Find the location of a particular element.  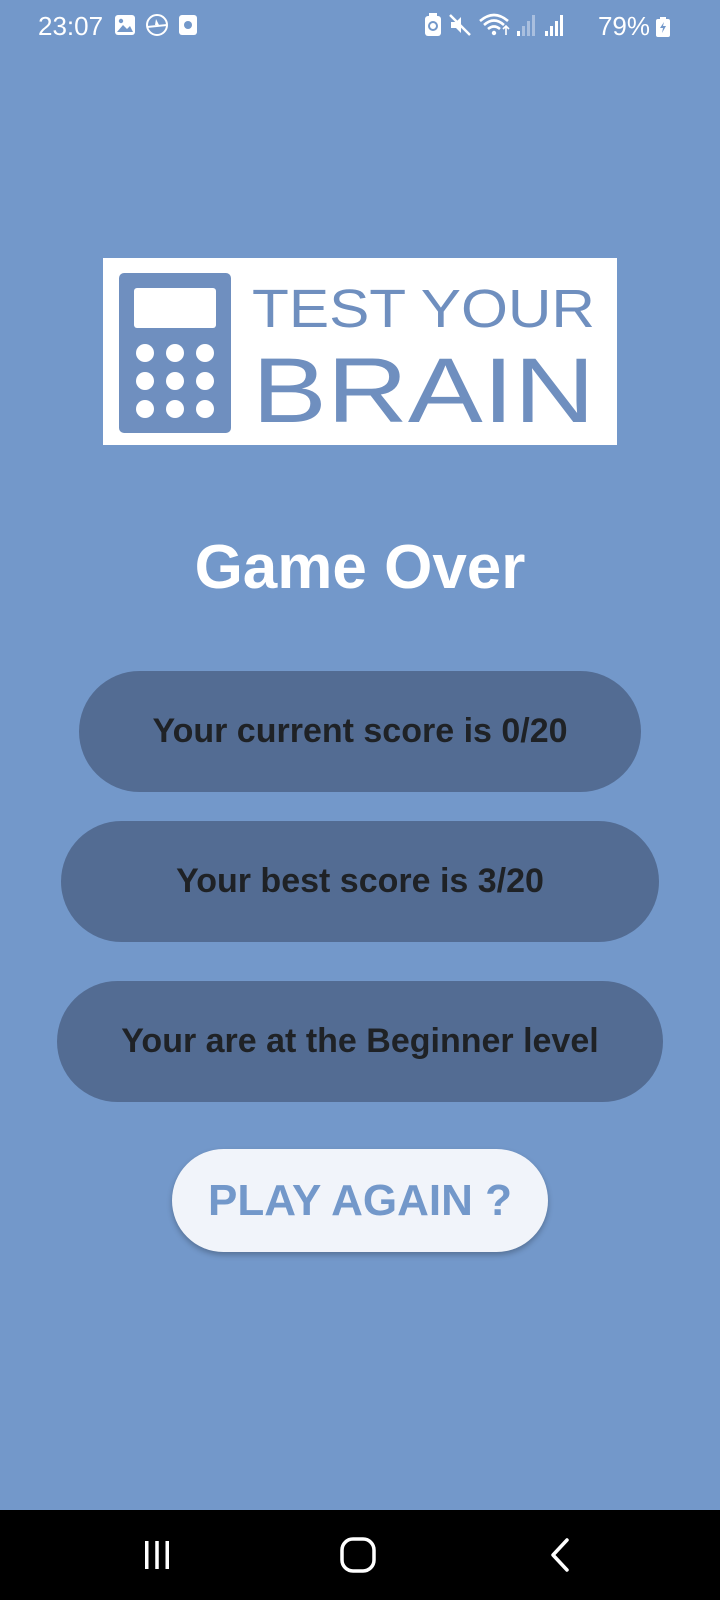

navigation-bar is located at coordinates (360, 1555).